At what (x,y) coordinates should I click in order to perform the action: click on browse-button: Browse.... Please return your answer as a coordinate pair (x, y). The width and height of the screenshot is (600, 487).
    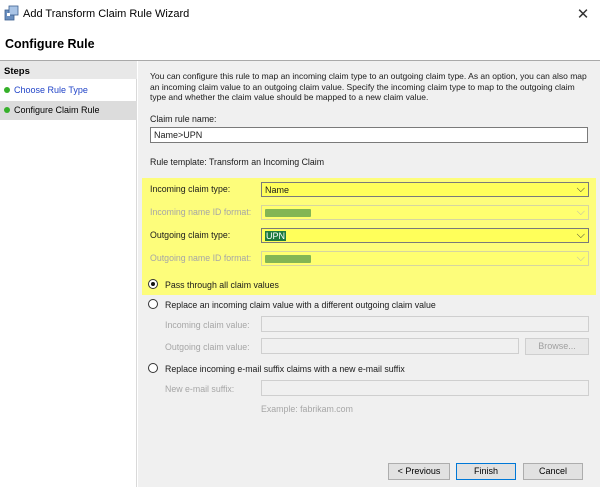
    Looking at the image, I should click on (557, 346).